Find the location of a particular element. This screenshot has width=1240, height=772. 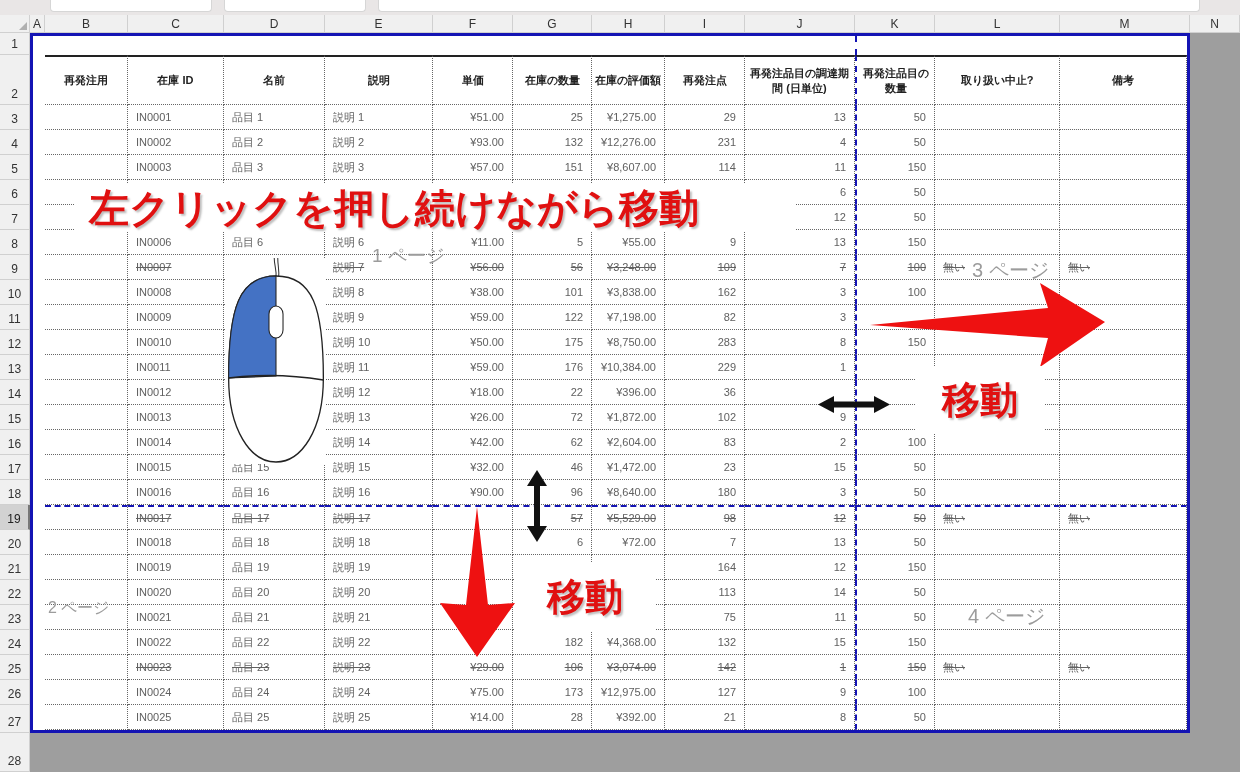

row-number: 17 is located at coordinates (15, 467).